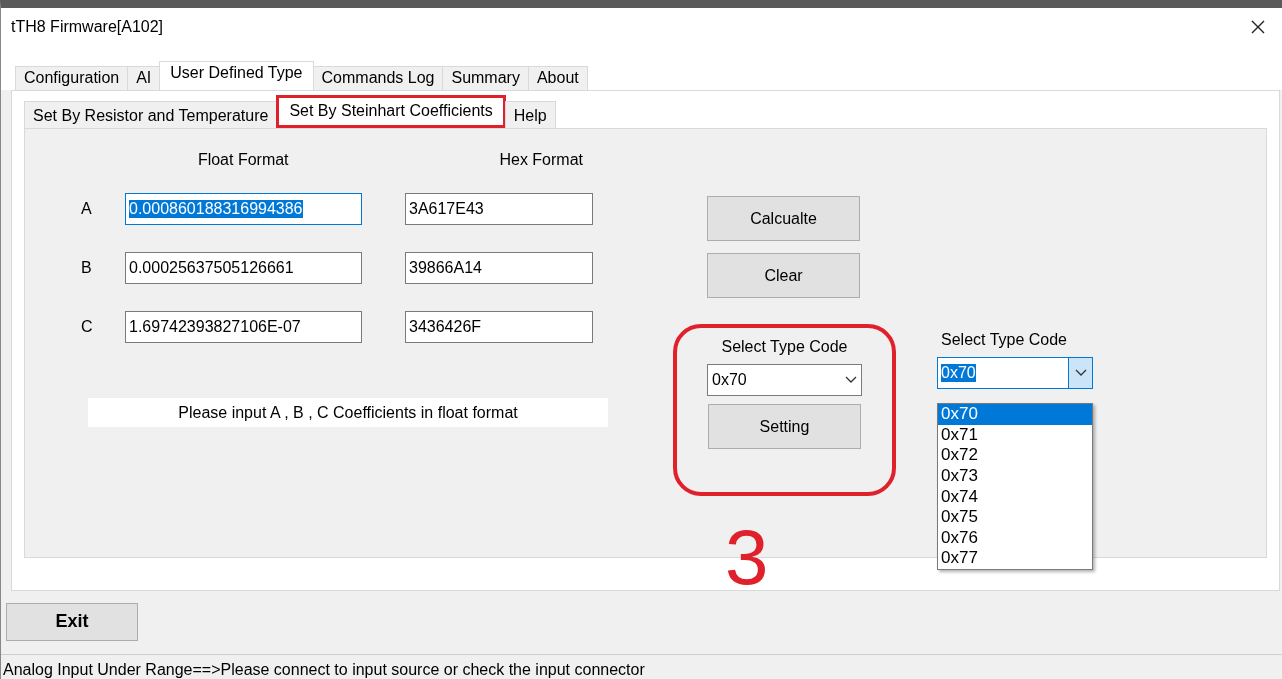 This screenshot has width=1282, height=679. What do you see at coordinates (1015, 476) in the screenshot?
I see `dropdown-option: 0x73` at bounding box center [1015, 476].